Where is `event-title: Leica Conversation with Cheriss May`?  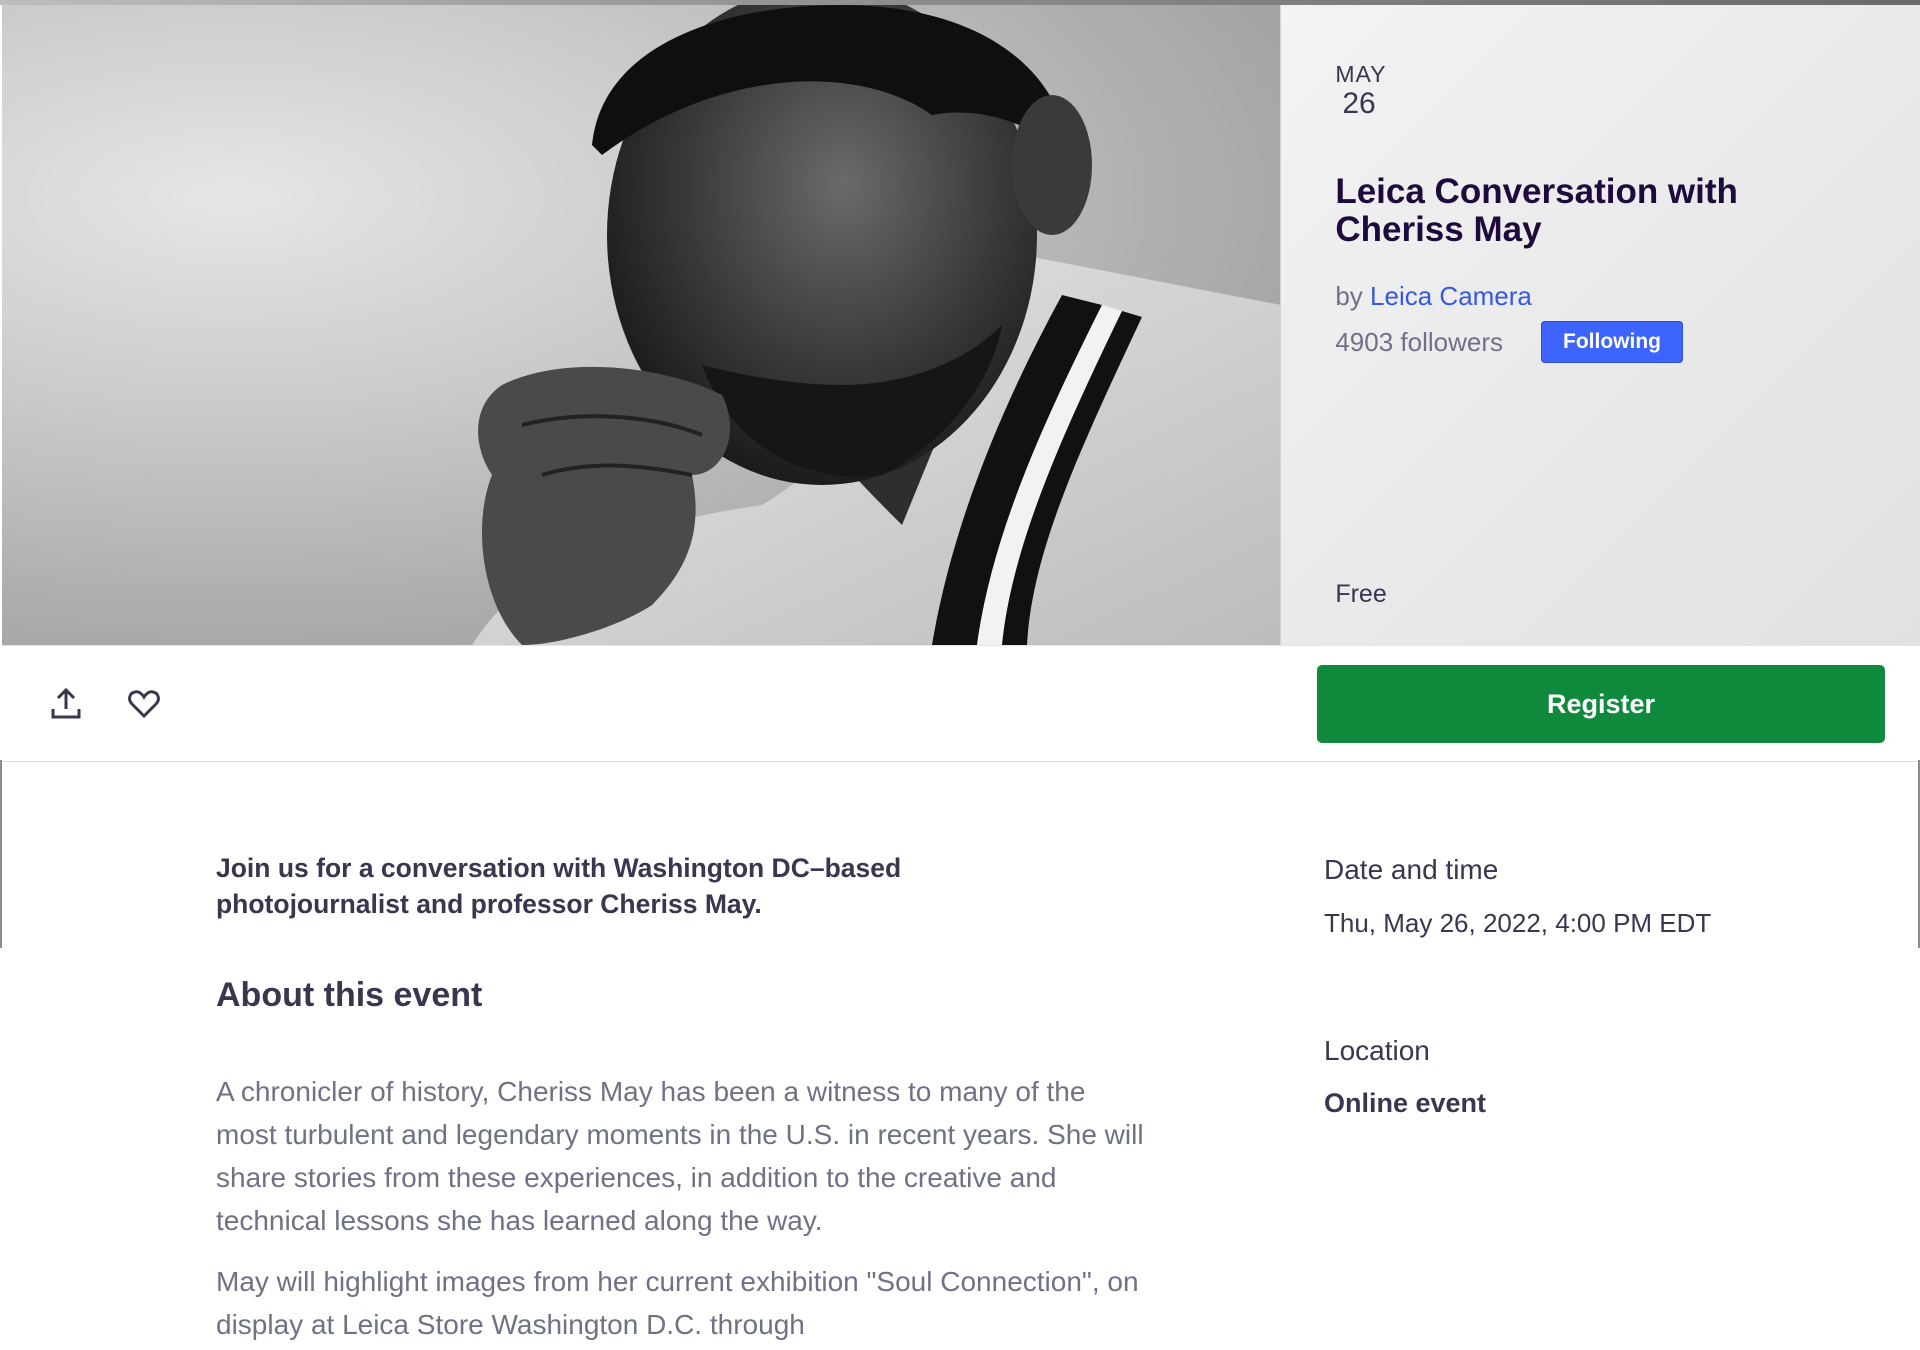
event-title: Leica Conversation with Cheriss May is located at coordinates (1536, 210).